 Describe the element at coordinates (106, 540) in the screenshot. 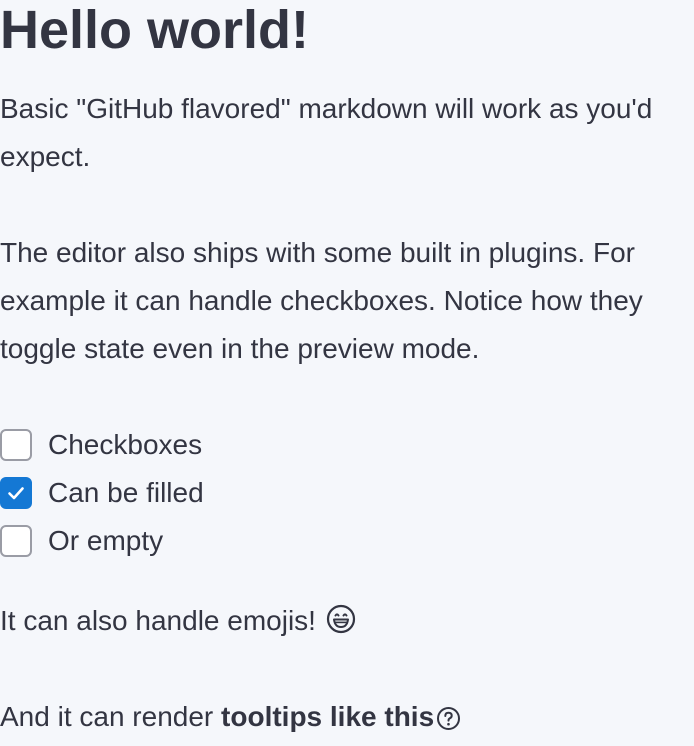

I see `task-label: Or empty` at that location.